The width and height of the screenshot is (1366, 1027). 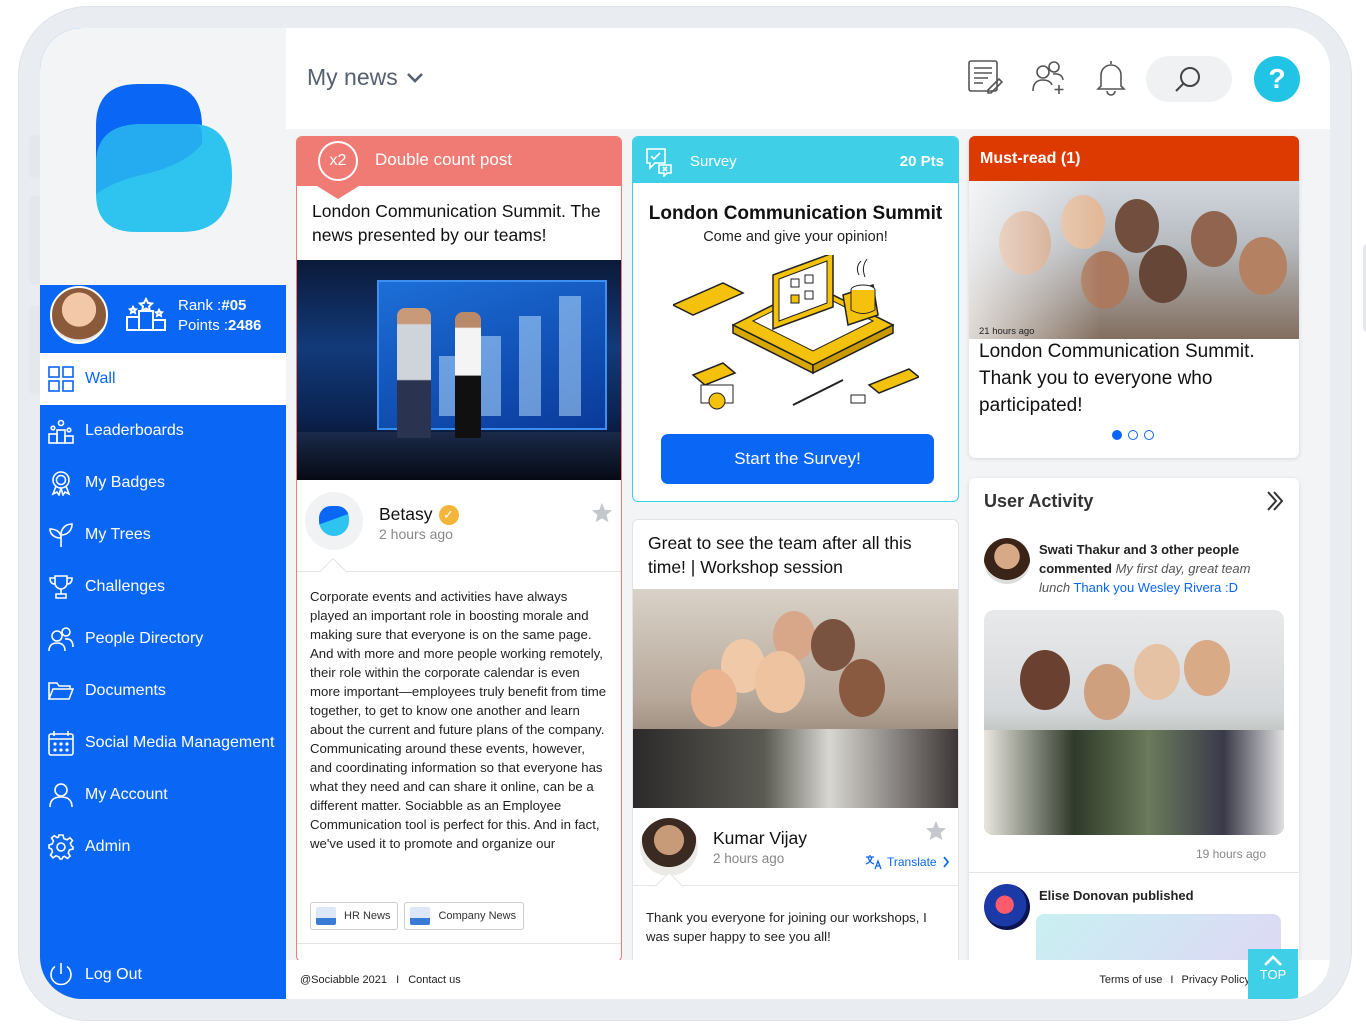 What do you see at coordinates (912, 862) in the screenshot?
I see `translate-label: Translate` at bounding box center [912, 862].